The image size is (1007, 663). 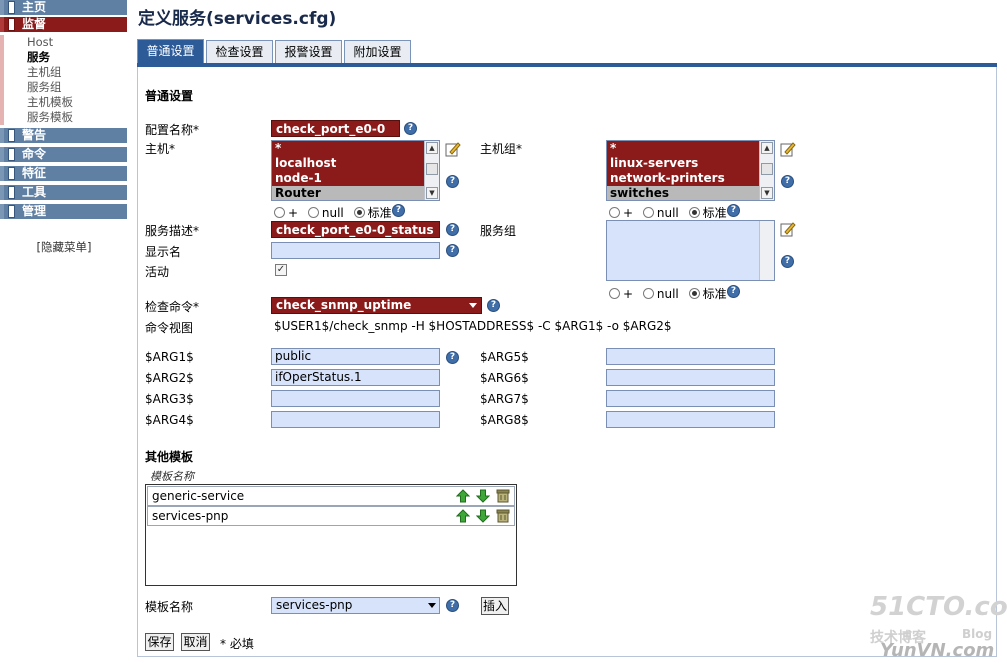 I want to click on host-listbox: * localhost node-1 Router ▲ ▼, so click(x=355, y=170).